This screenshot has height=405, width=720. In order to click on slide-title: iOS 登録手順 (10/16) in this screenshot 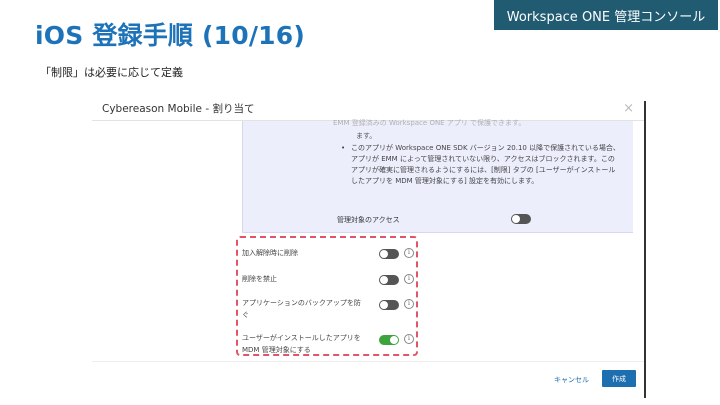, I will do `click(170, 35)`.